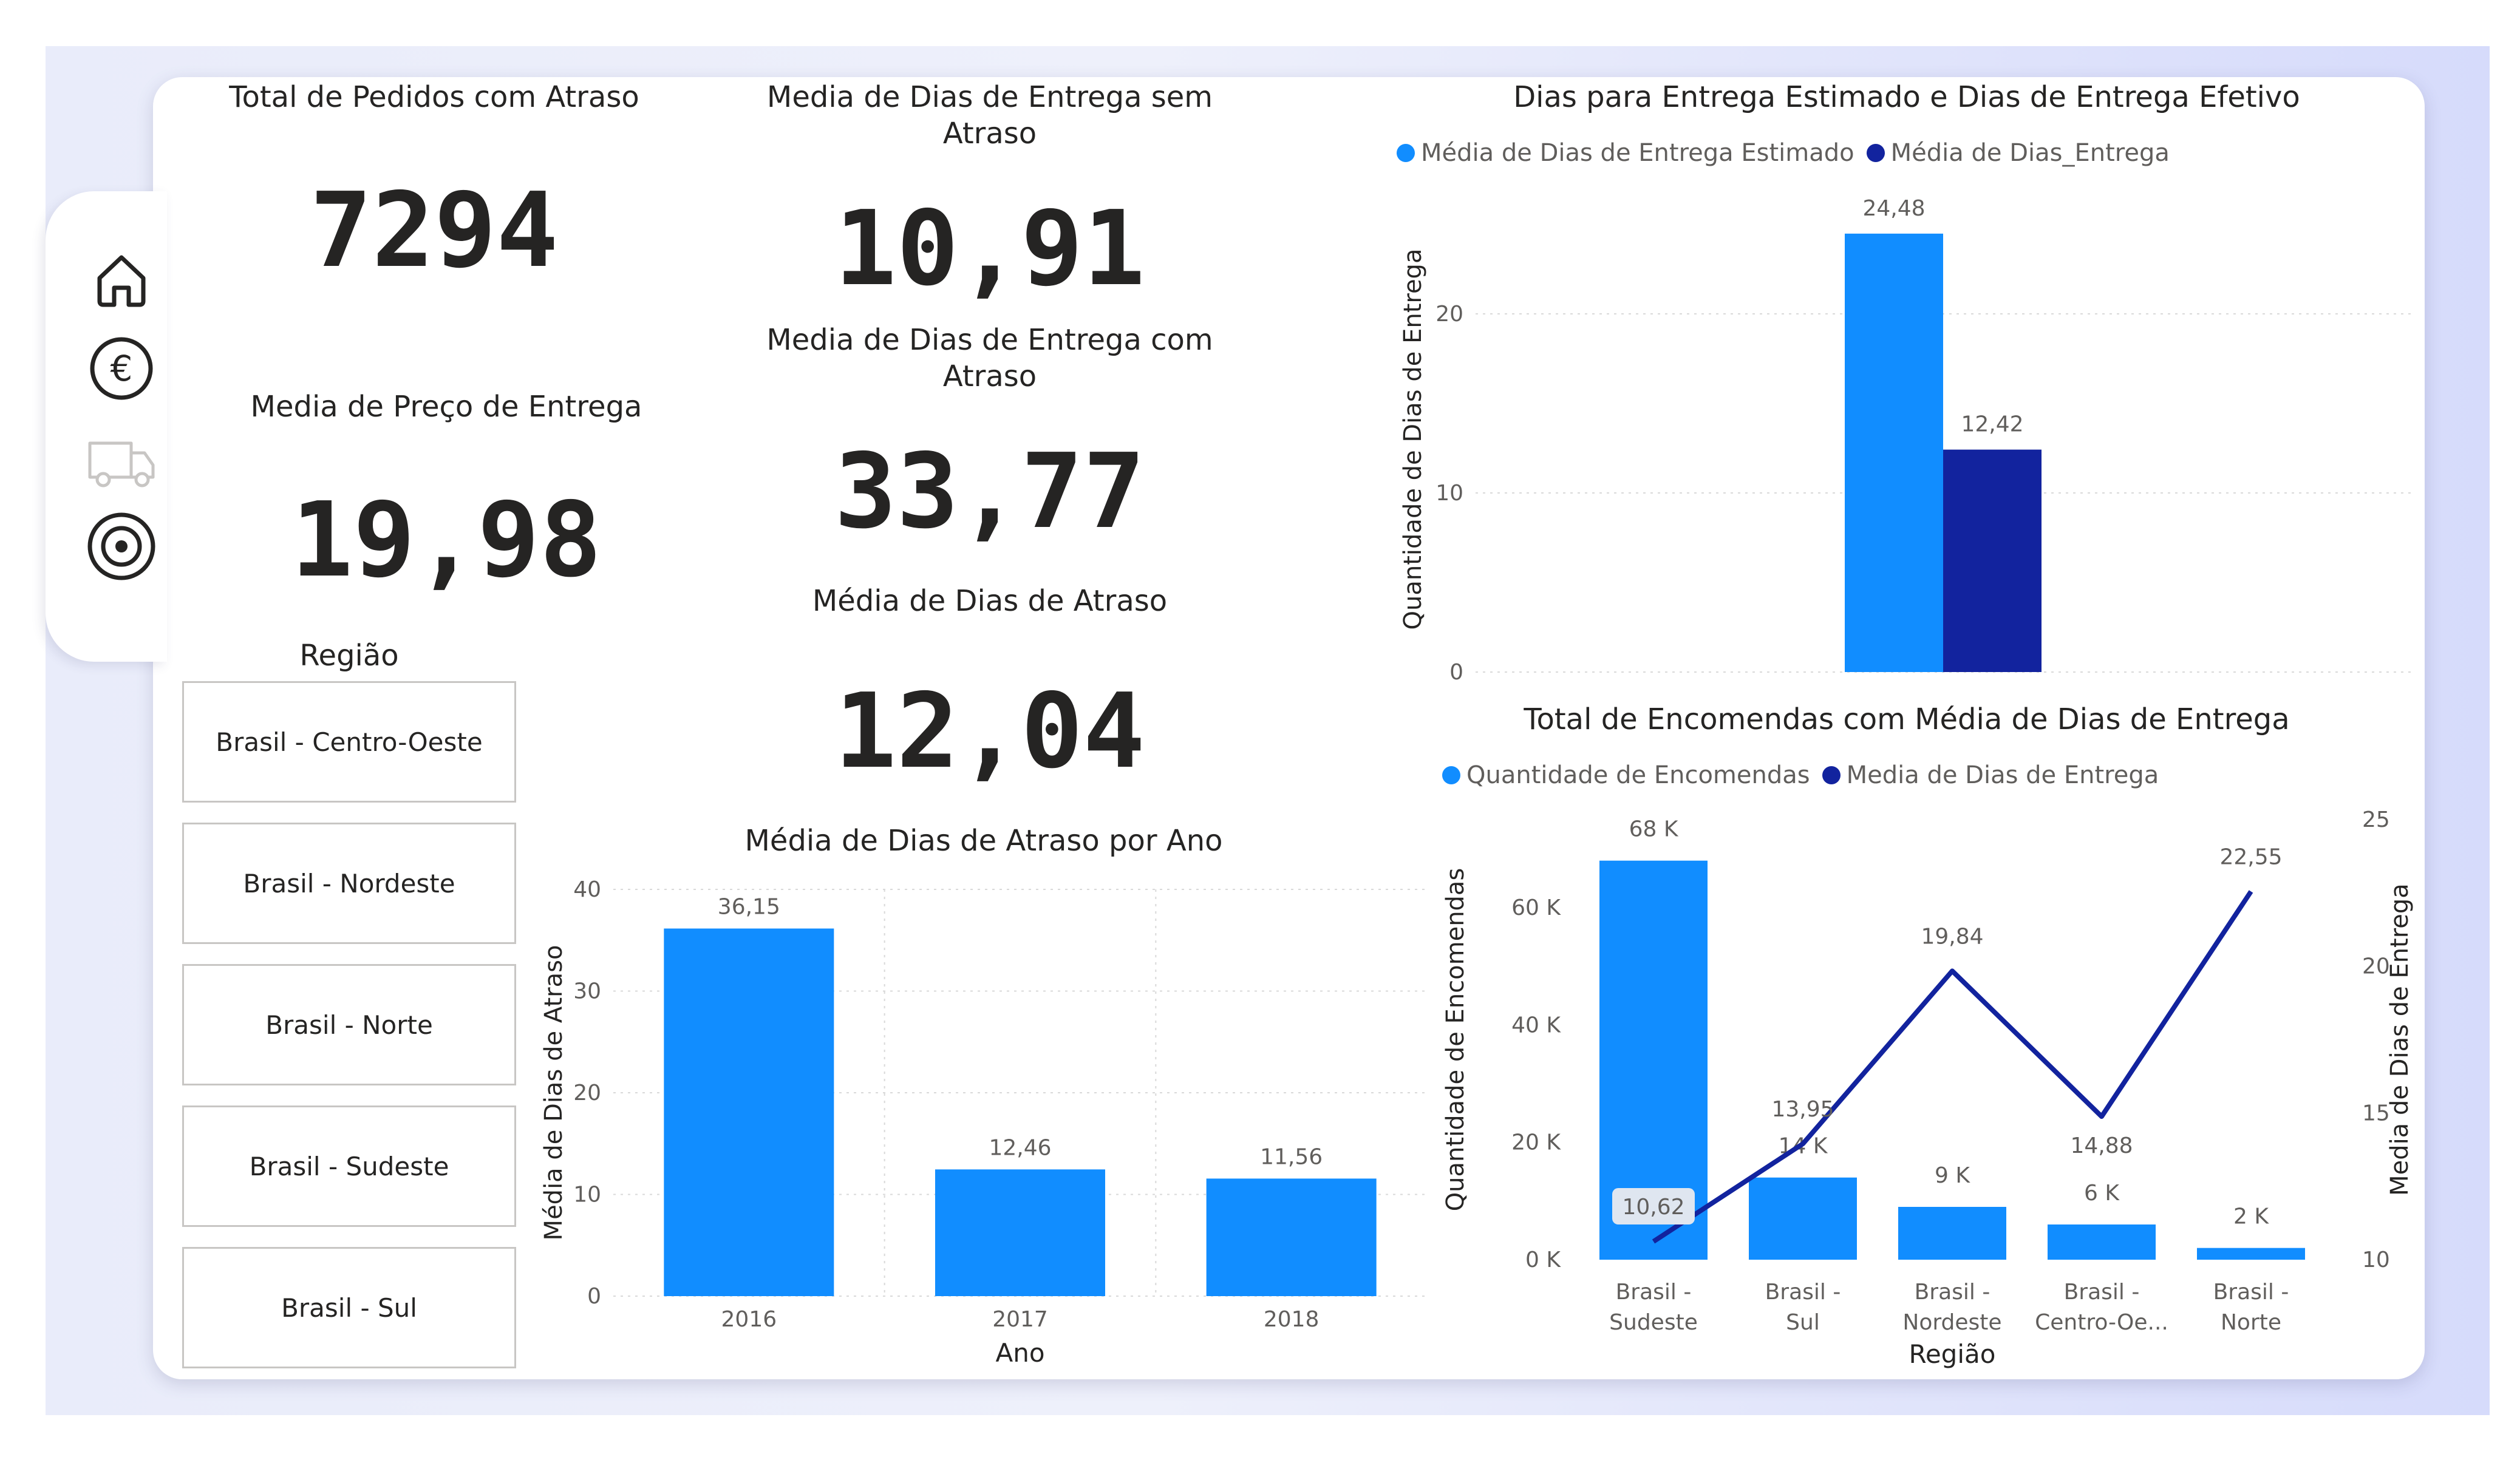 The image size is (2520, 1457). I want to click on y2-axis-title: Media de Dias de Entrega, so click(2400, 1039).